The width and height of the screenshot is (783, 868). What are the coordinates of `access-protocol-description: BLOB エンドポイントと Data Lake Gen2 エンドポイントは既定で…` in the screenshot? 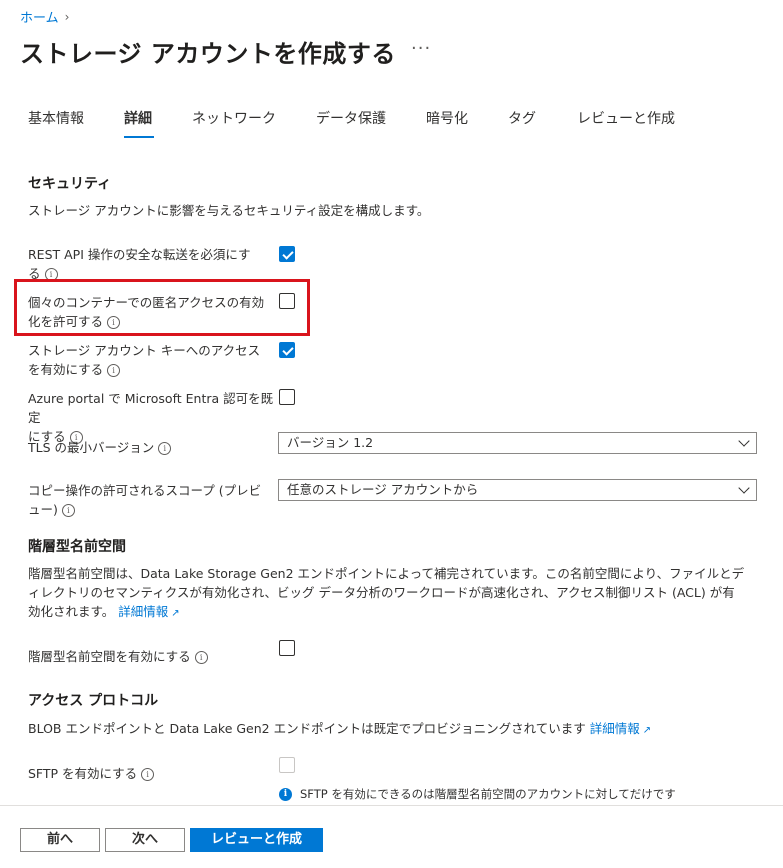 It's located at (403, 729).